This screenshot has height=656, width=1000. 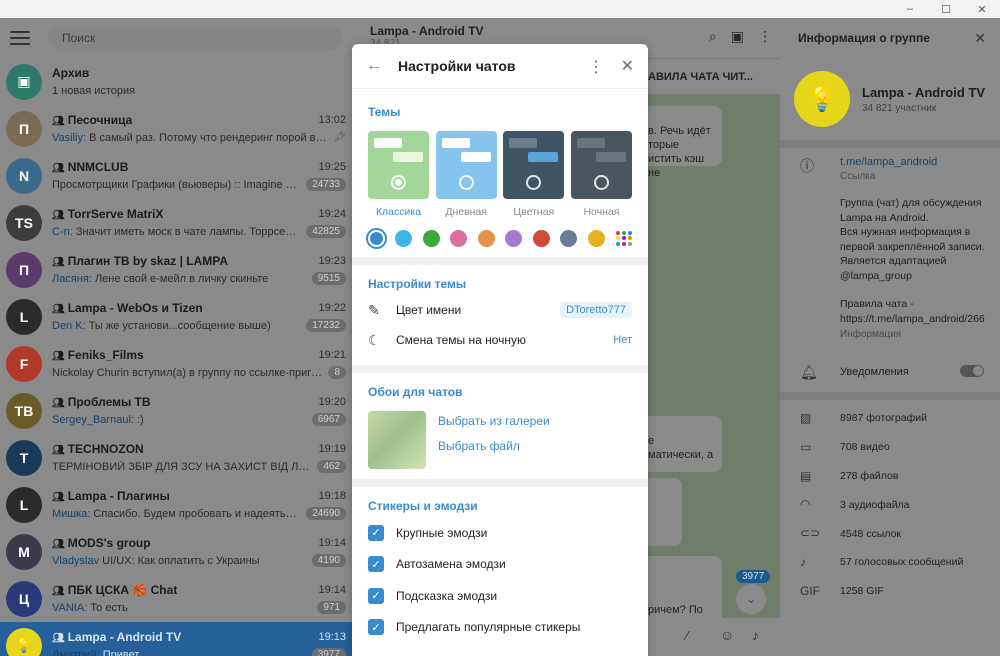 What do you see at coordinates (494, 423) in the screenshot?
I see `choose-from-gallery-link: Выбрать из галереи` at bounding box center [494, 423].